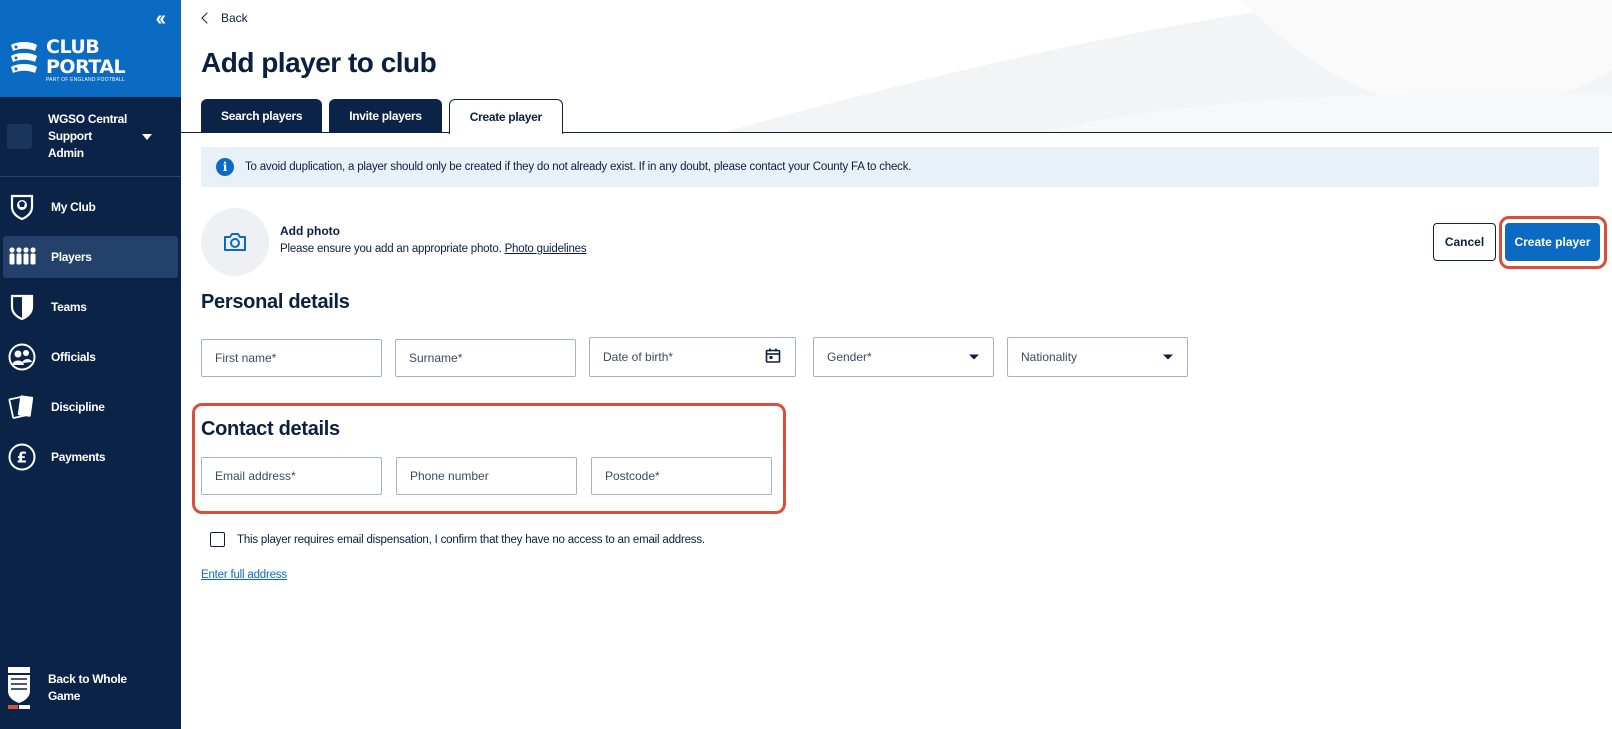 The width and height of the screenshot is (1612, 729). I want to click on sidebar-item-teams: Teams, so click(90, 307).